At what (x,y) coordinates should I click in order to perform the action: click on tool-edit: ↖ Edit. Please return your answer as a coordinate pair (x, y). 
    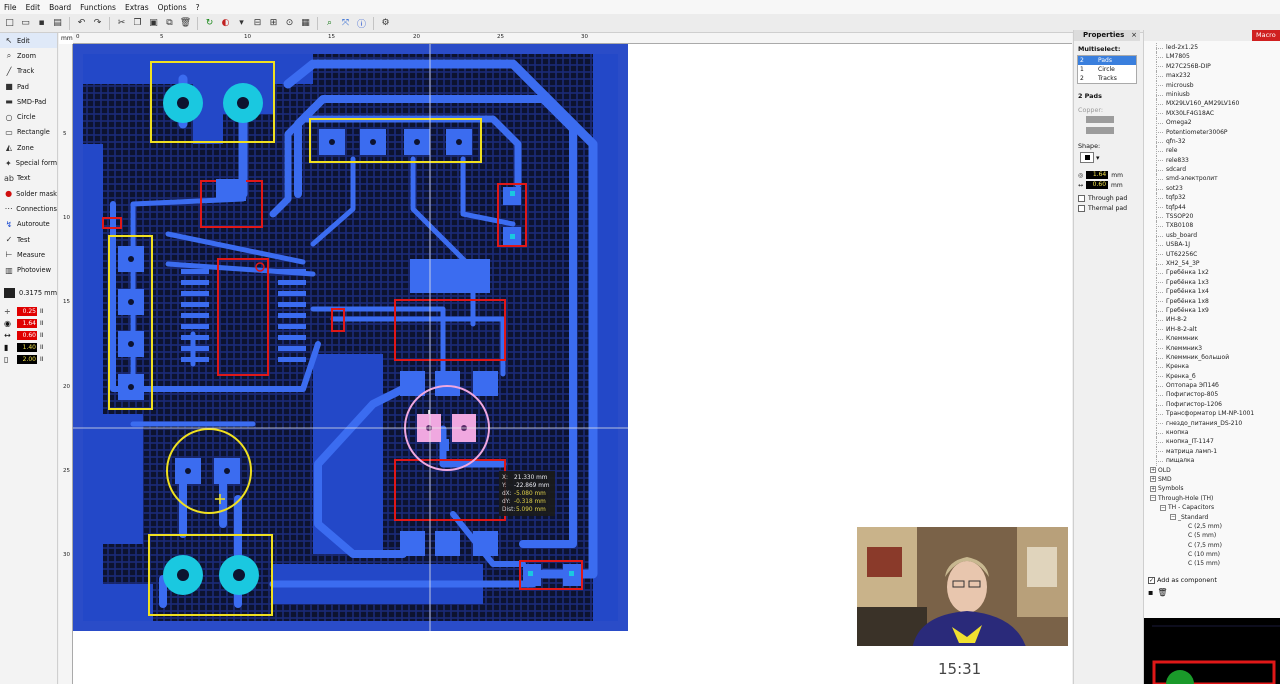
    Looking at the image, I should click on (28, 41).